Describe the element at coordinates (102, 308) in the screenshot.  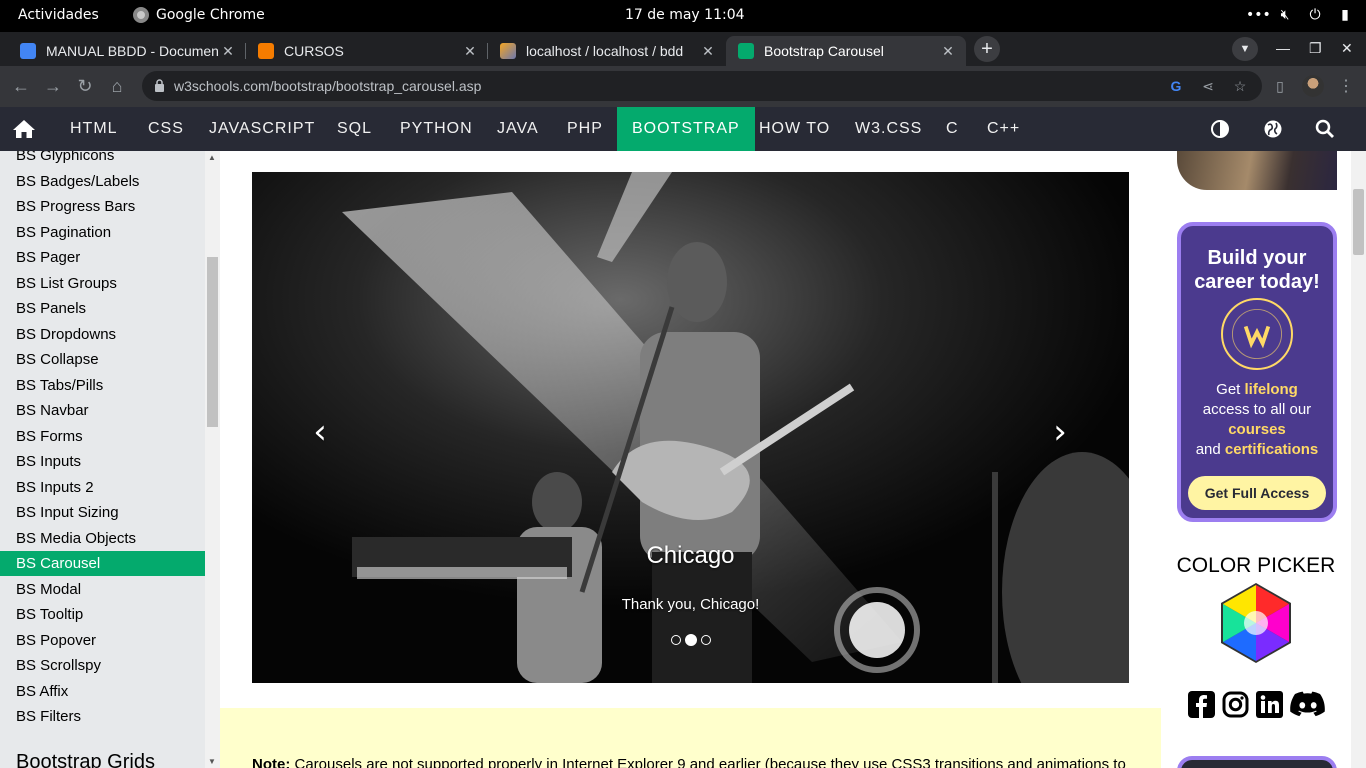
I see `sidebar-item-panels: BS Panels` at that location.